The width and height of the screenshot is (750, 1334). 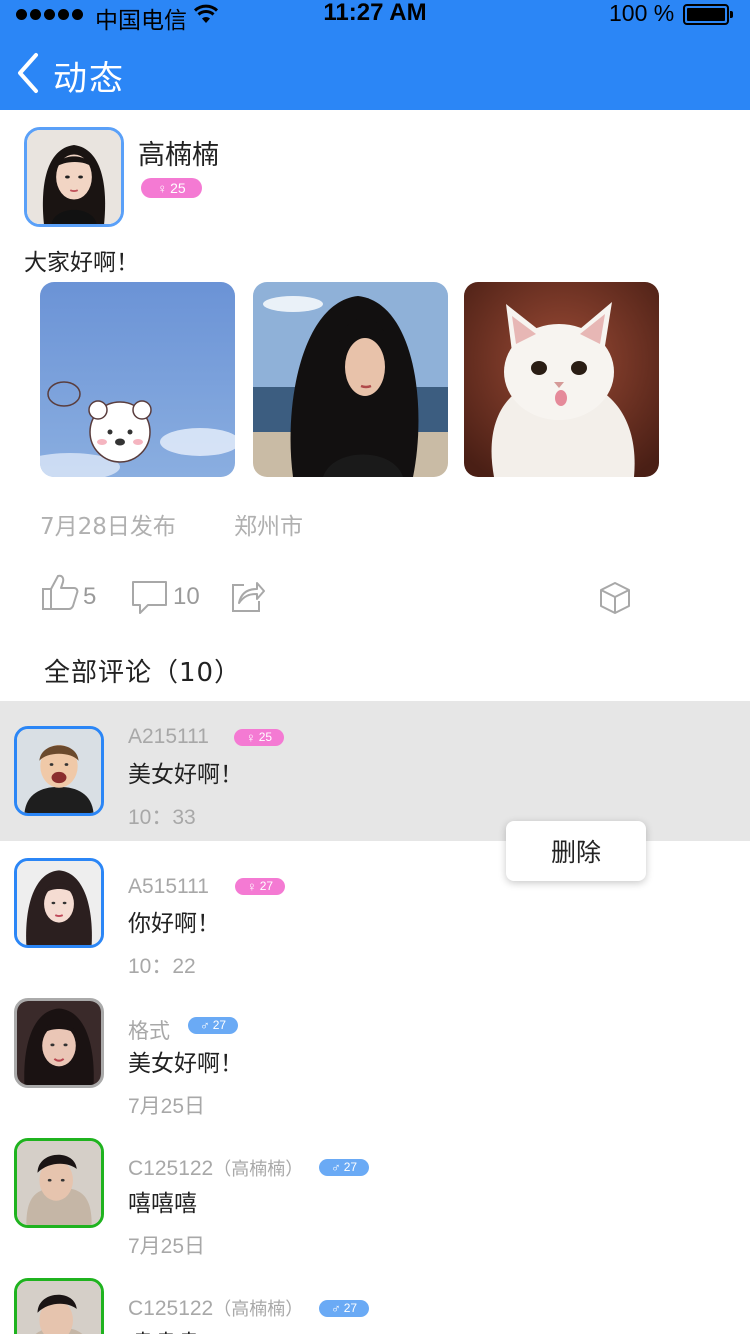 What do you see at coordinates (168, 887) in the screenshot?
I see `commenter-name: A515111` at bounding box center [168, 887].